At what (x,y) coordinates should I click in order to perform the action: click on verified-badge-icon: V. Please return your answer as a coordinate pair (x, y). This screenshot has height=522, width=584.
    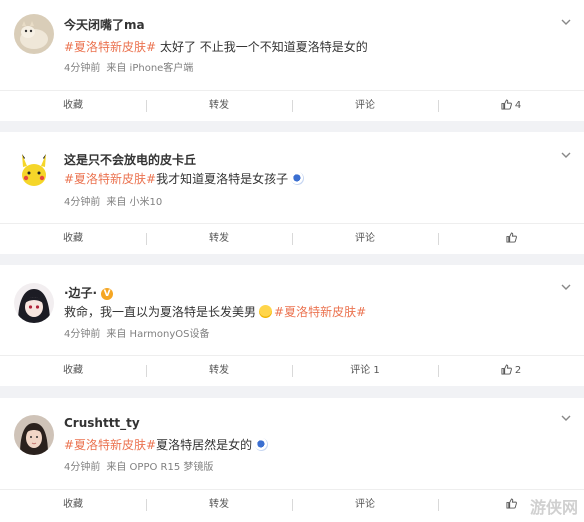
    Looking at the image, I should click on (107, 293).